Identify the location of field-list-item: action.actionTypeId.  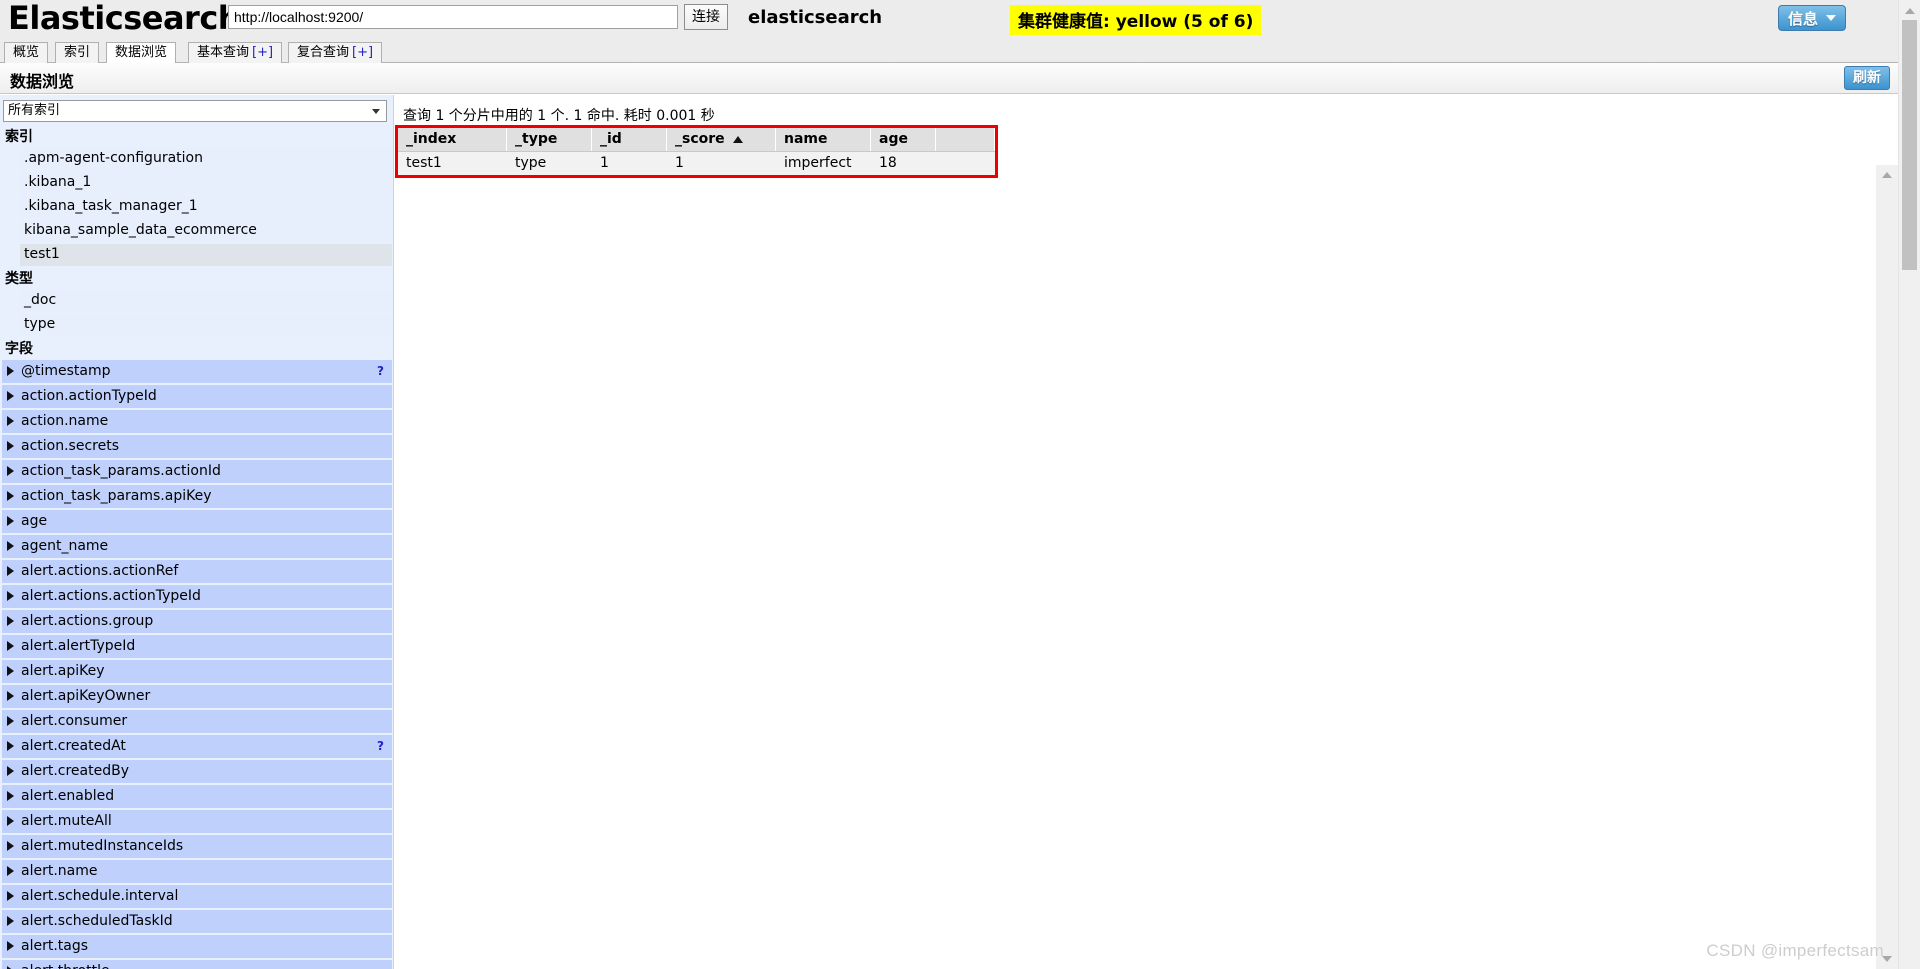
(197, 396).